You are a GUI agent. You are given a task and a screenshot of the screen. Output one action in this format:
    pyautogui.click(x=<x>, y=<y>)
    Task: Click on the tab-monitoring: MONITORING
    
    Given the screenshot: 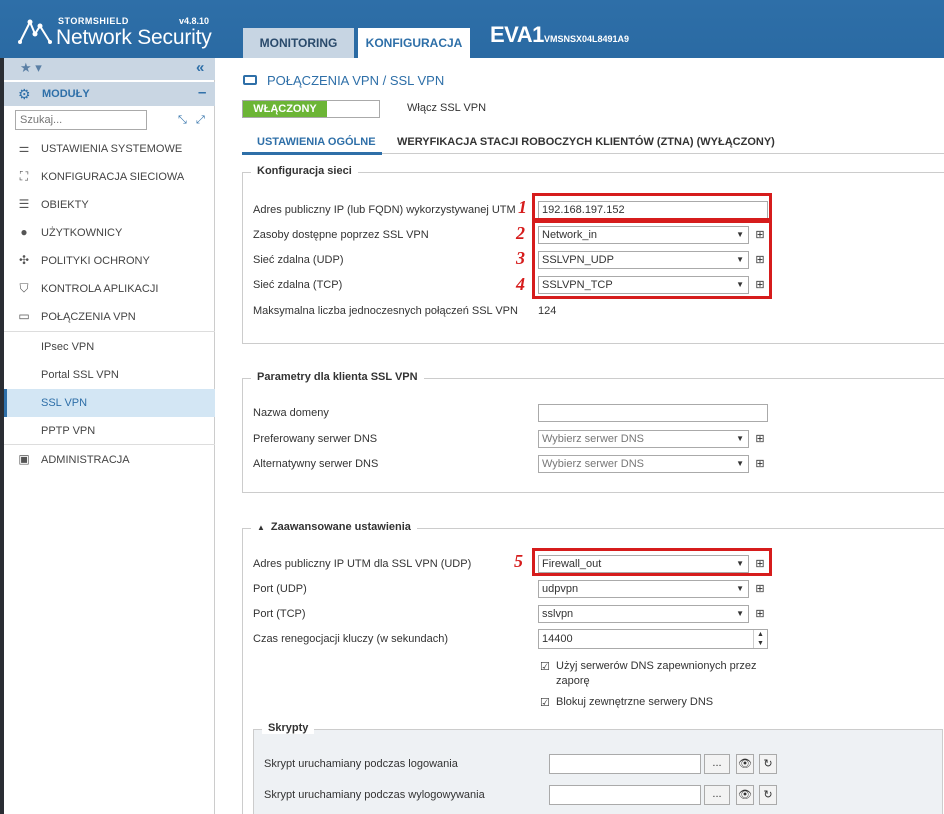 What is the action you would take?
    pyautogui.click(x=298, y=43)
    